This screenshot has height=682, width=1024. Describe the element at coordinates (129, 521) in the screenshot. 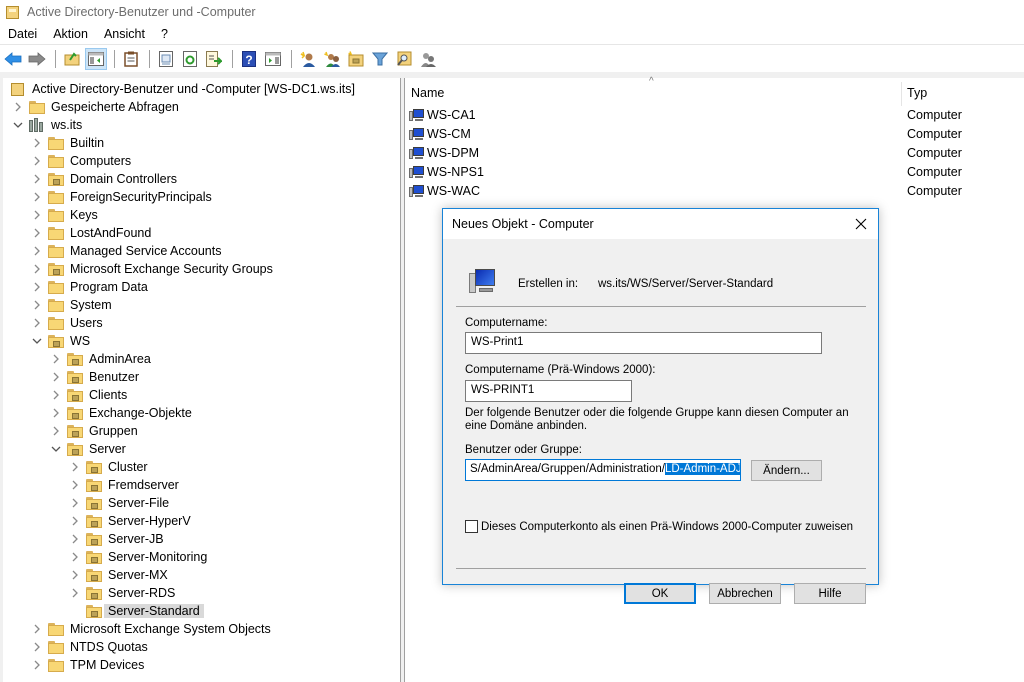

I see `tree-item: Server-HyperV` at that location.